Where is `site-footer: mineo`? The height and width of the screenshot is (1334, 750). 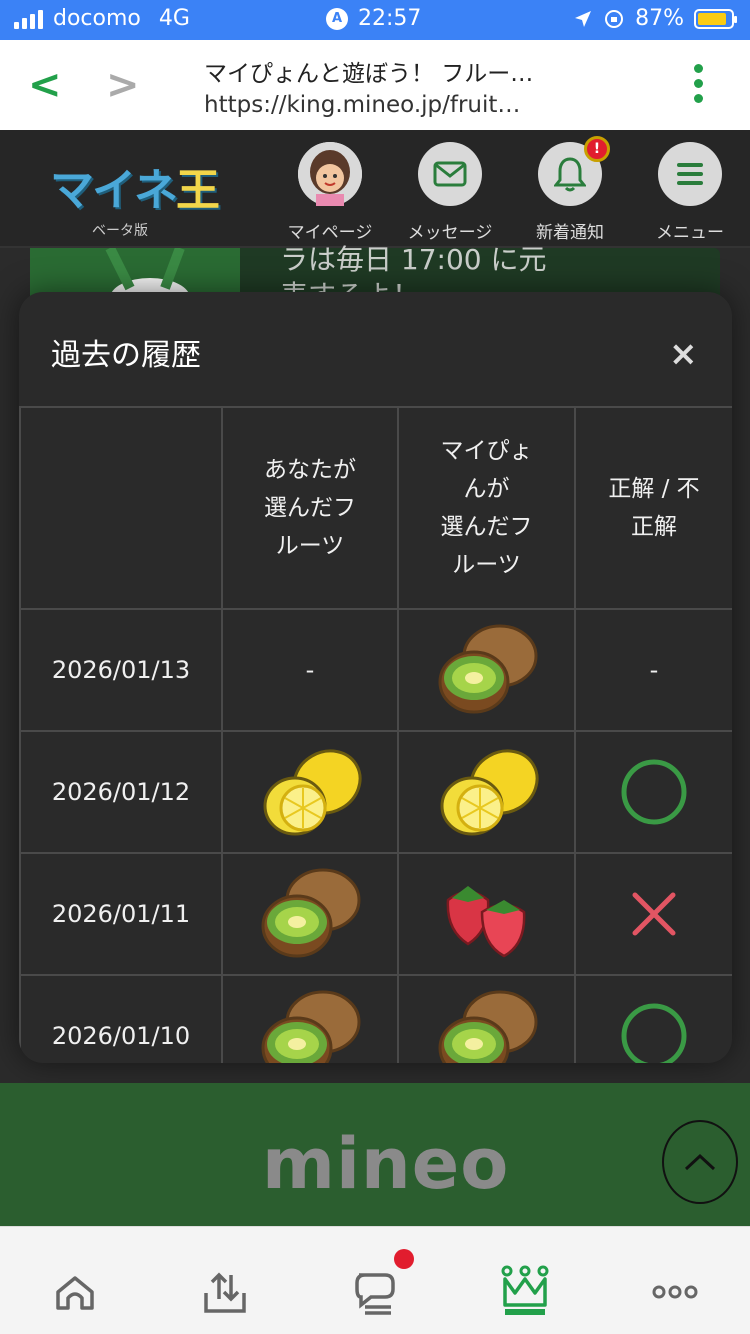 site-footer: mineo is located at coordinates (375, 1154).